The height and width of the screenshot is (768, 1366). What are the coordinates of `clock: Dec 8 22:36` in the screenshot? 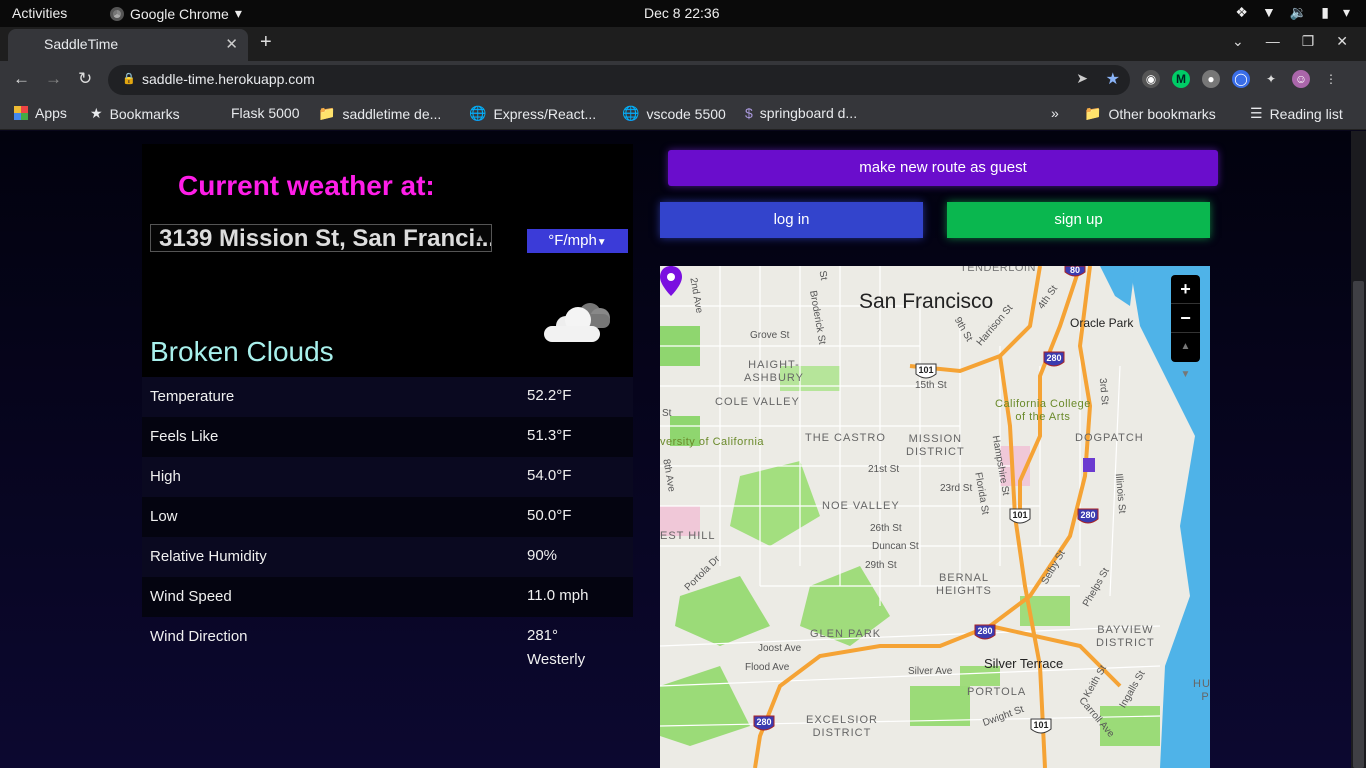 It's located at (682, 13).